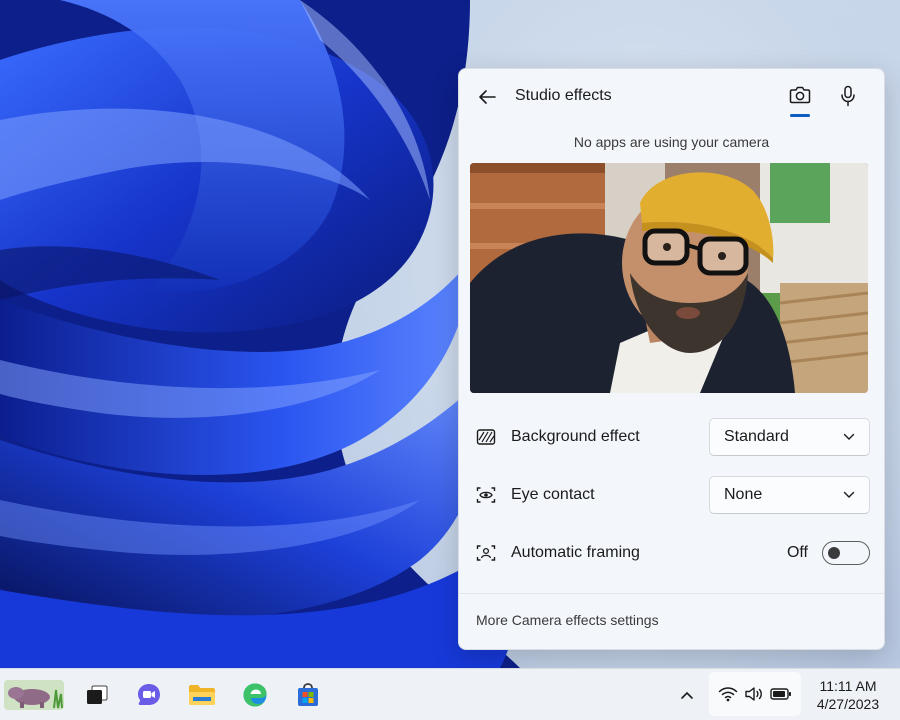 The width and height of the screenshot is (900, 720). I want to click on clock-date: 4/27/2023, so click(848, 704).